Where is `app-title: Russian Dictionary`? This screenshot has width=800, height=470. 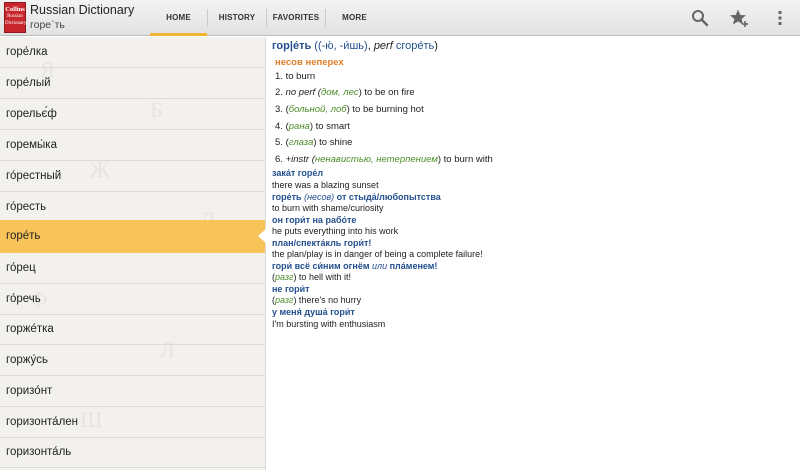
app-title: Russian Dictionary is located at coordinates (82, 10).